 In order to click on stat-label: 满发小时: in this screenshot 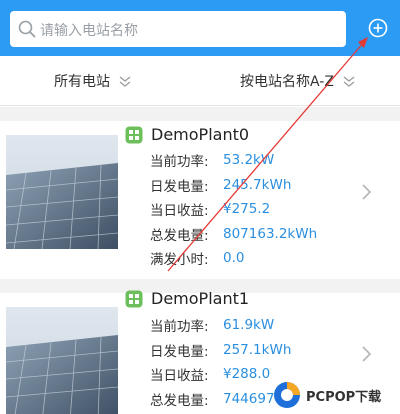, I will do `click(179, 260)`.